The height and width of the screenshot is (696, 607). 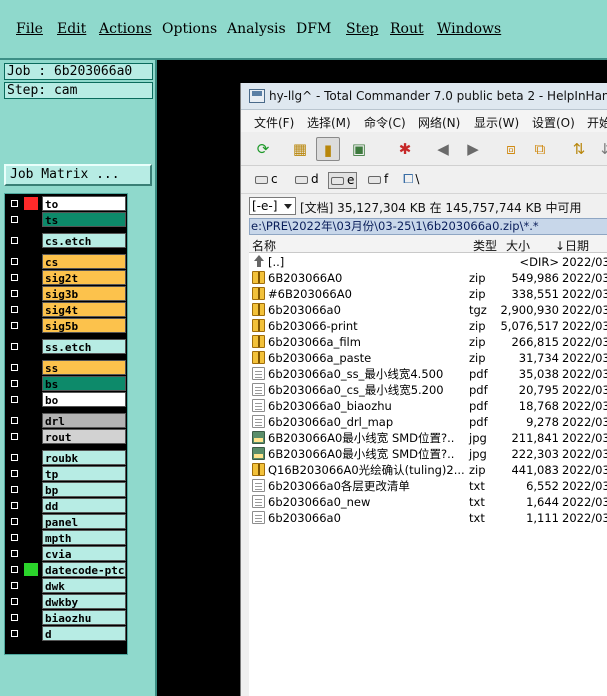 I want to click on ftp-connect-icon: ⇅, so click(x=579, y=149).